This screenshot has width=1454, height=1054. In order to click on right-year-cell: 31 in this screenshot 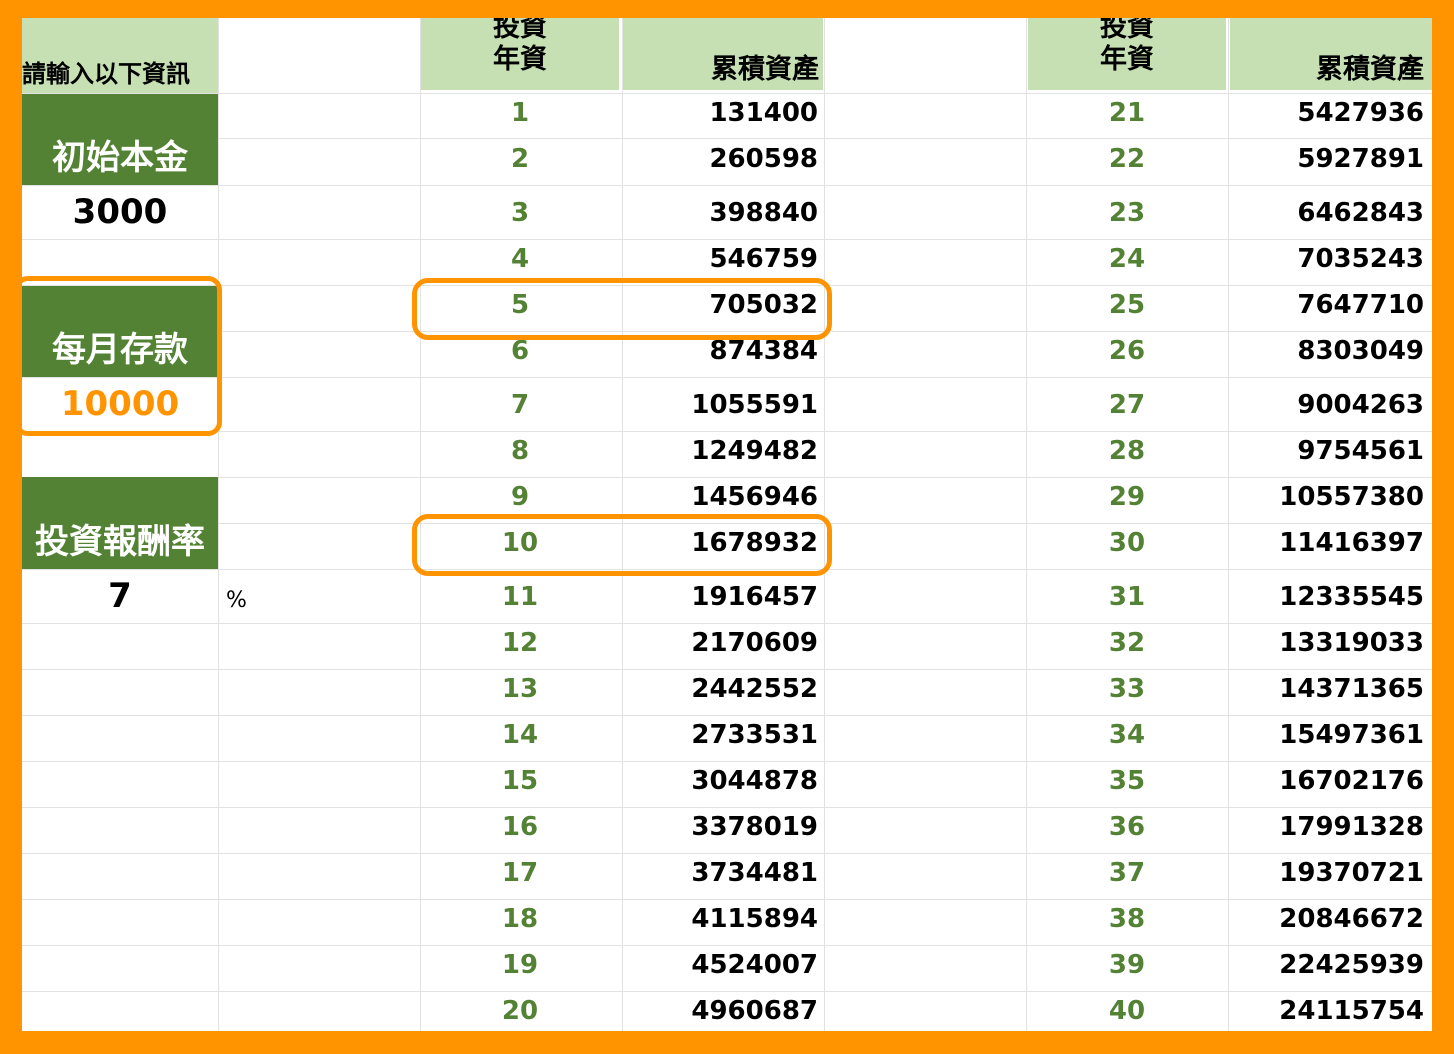, I will do `click(1127, 597)`.